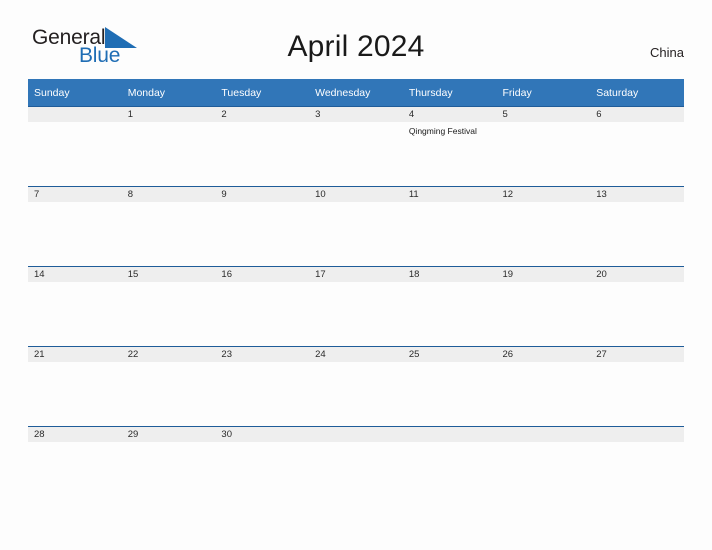 The height and width of the screenshot is (550, 712). What do you see at coordinates (168, 466) in the screenshot?
I see `calendar-day-cell: 29` at bounding box center [168, 466].